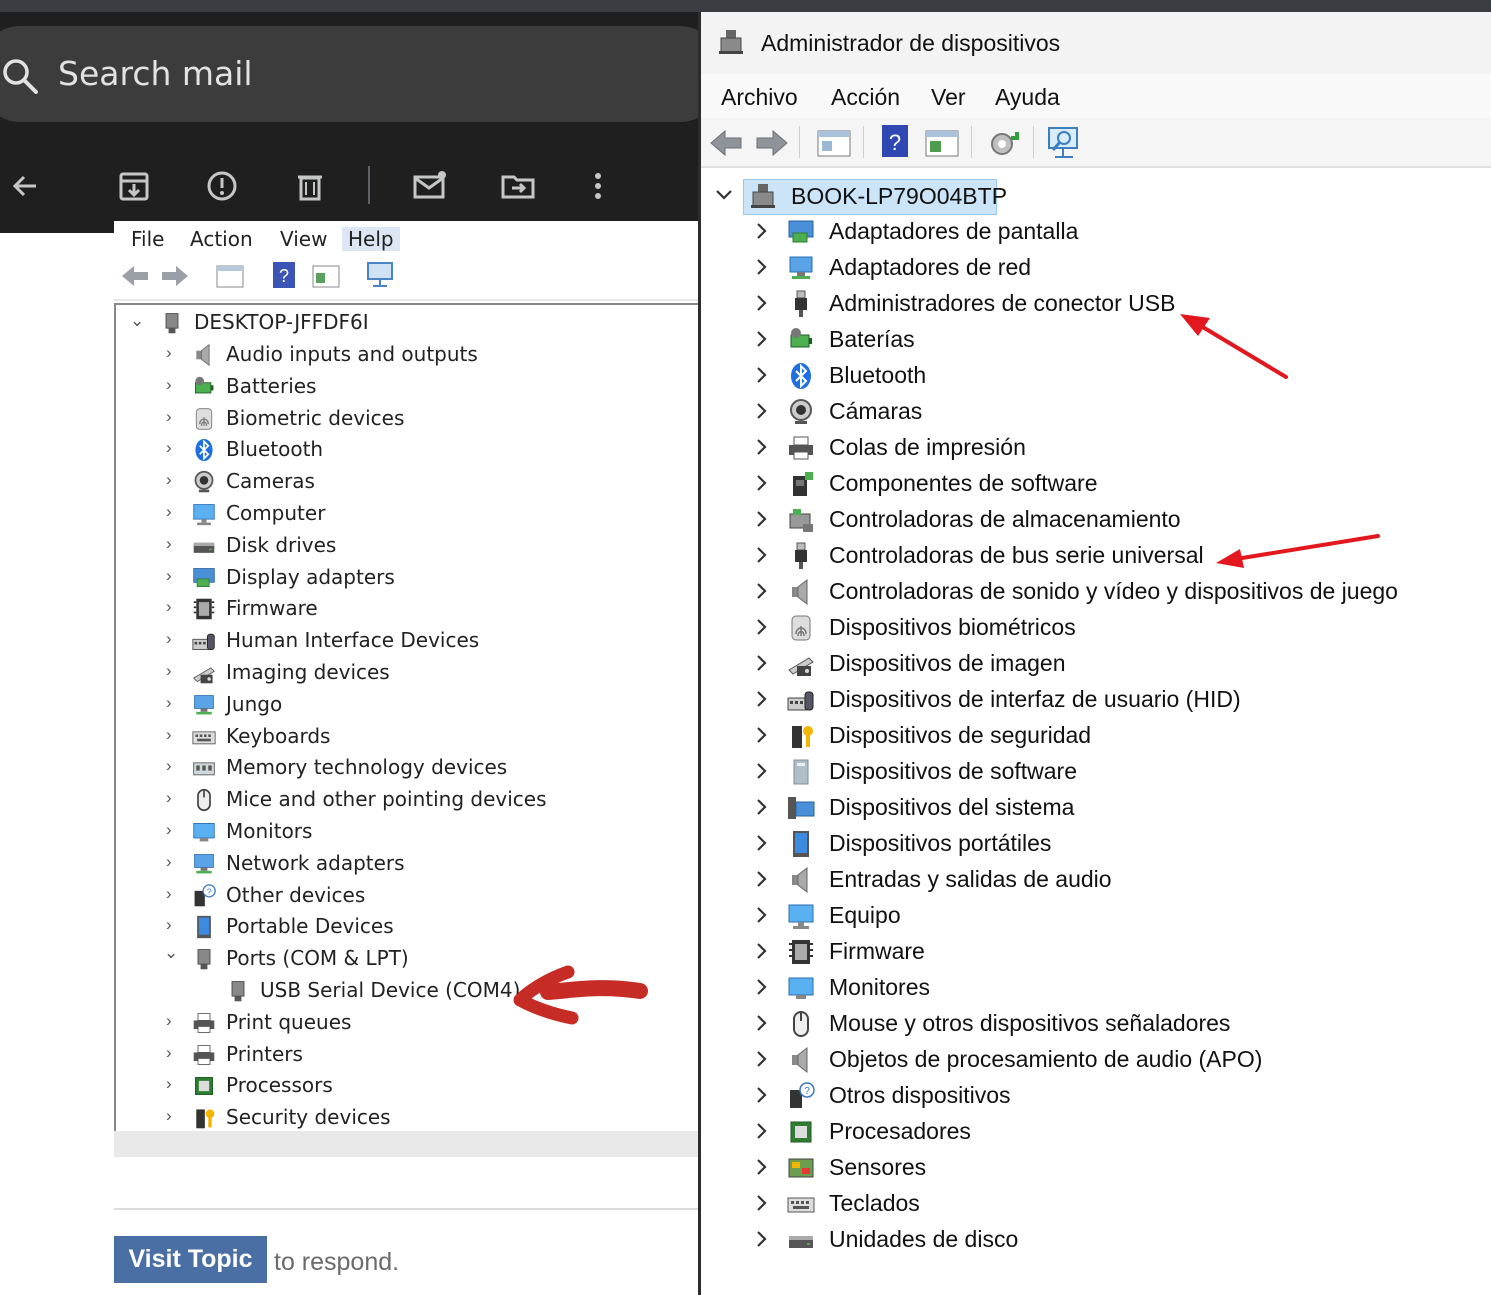 This screenshot has width=1491, height=1295. What do you see at coordinates (801, 304) in the screenshot?
I see `usb-icon` at bounding box center [801, 304].